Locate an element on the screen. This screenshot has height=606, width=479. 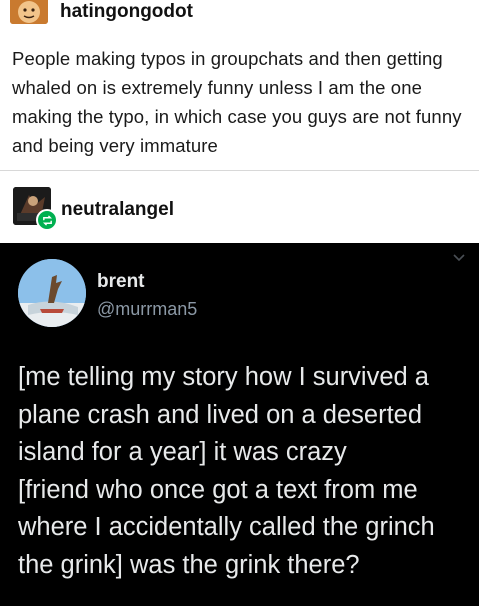
reblog-icon is located at coordinates (47, 220).